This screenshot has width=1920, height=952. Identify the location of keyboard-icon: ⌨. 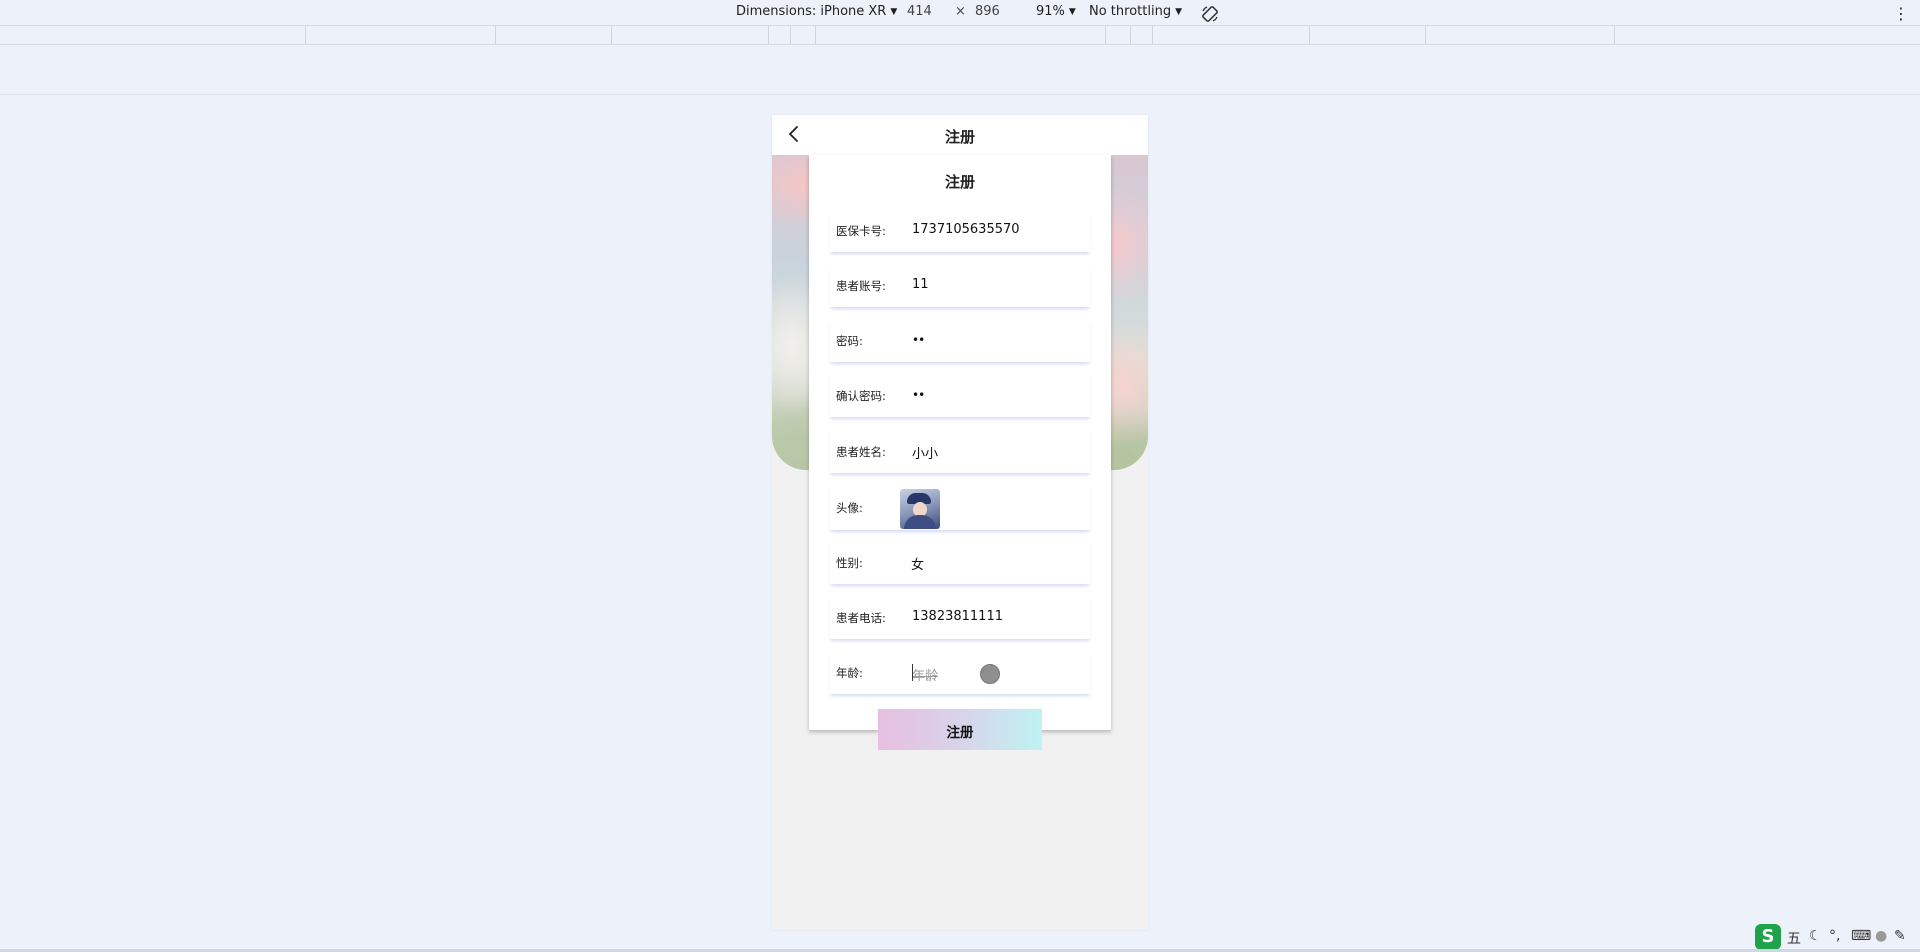
(1861, 936).